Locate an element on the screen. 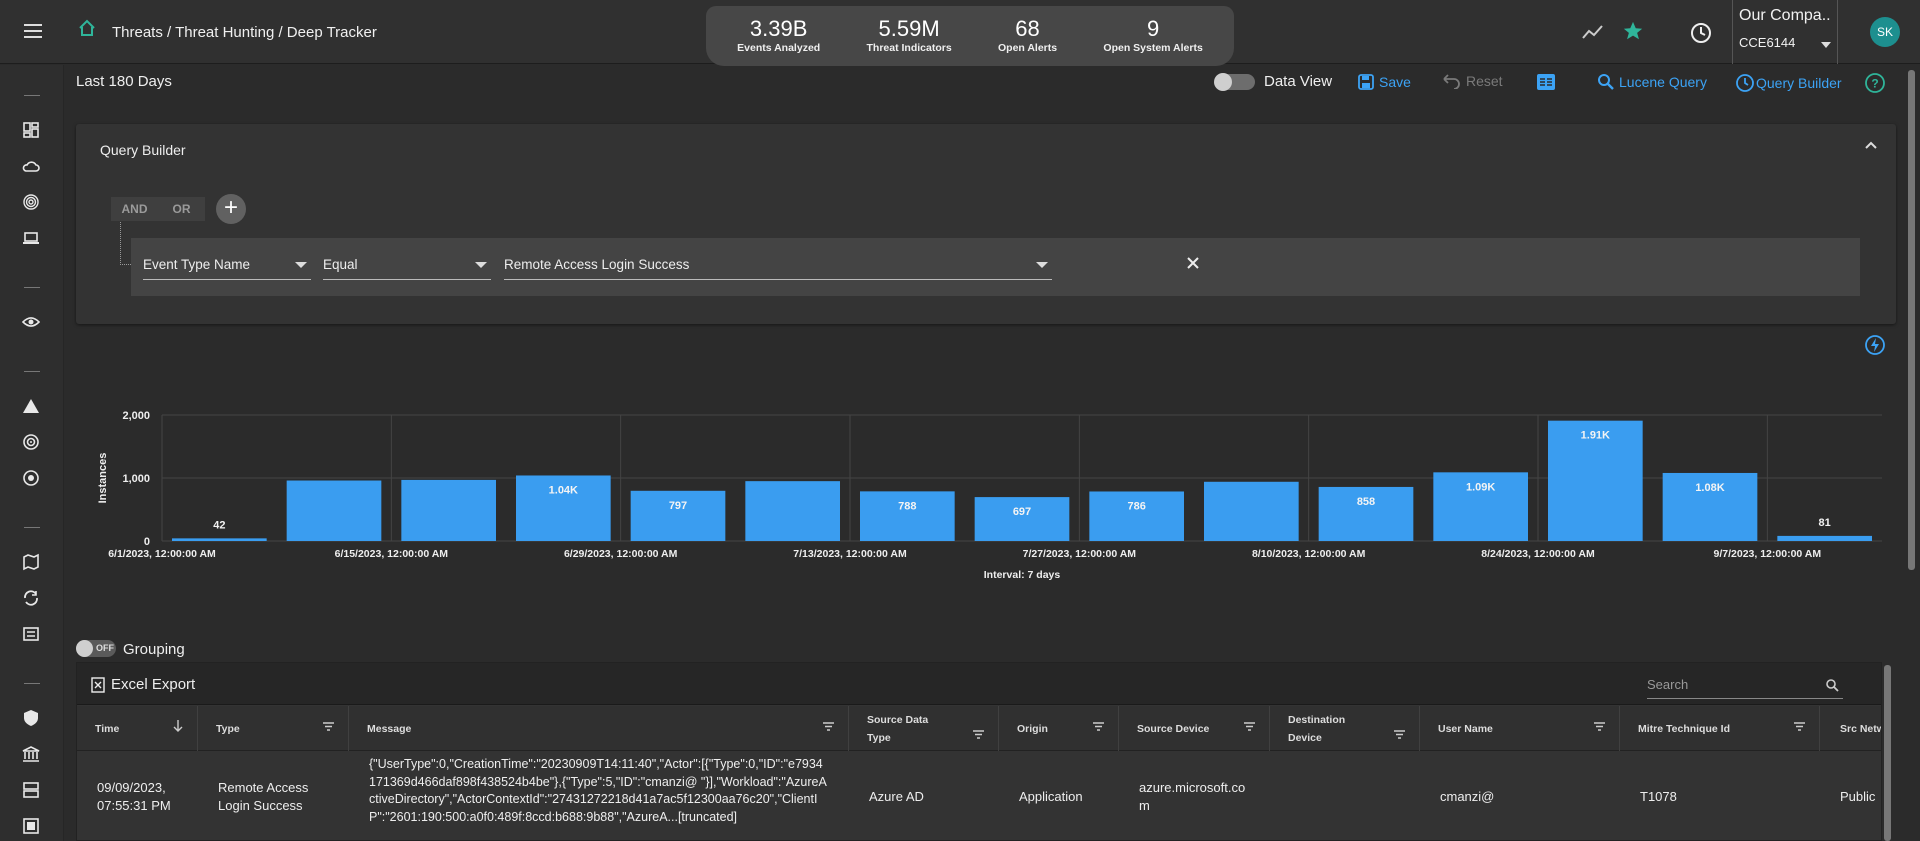 Image resolution: width=1920 pixels, height=841 pixels. table-scrollbar is located at coordinates (1887, 753).